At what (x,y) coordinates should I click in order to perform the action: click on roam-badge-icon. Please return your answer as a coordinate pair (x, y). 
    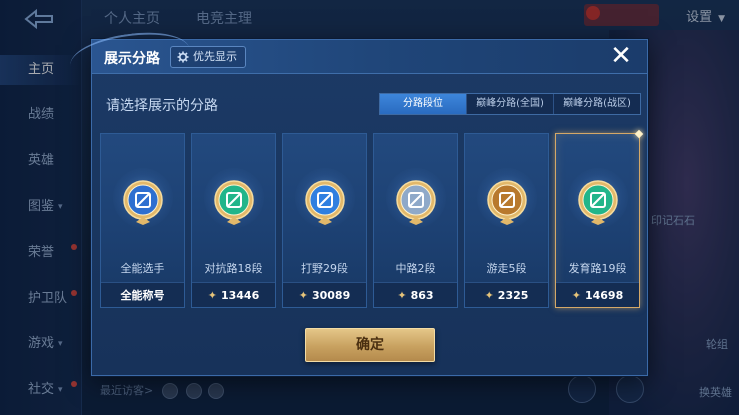
    Looking at the image, I should click on (507, 202).